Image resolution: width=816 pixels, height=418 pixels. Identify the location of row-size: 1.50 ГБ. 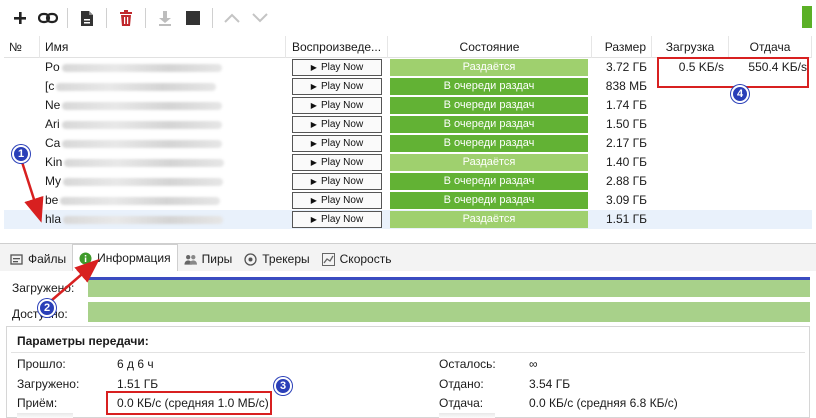
(626, 124).